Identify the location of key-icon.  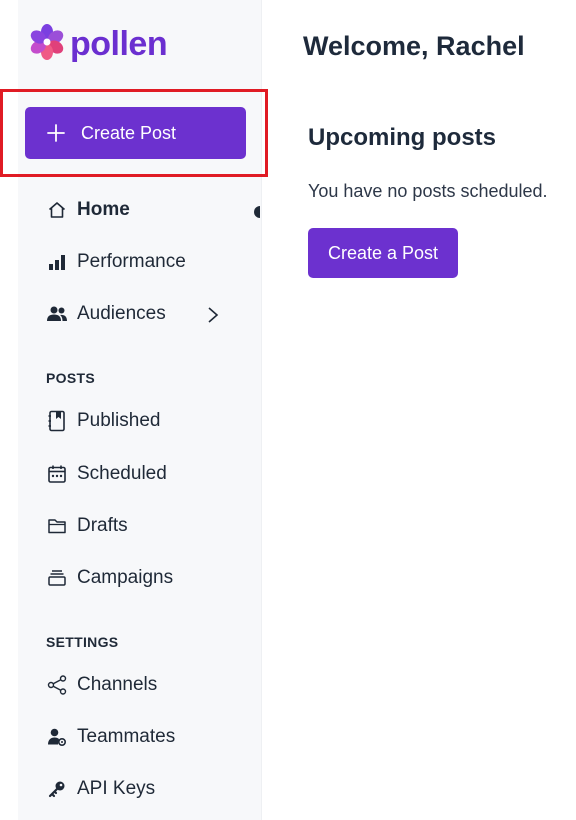
(57, 789).